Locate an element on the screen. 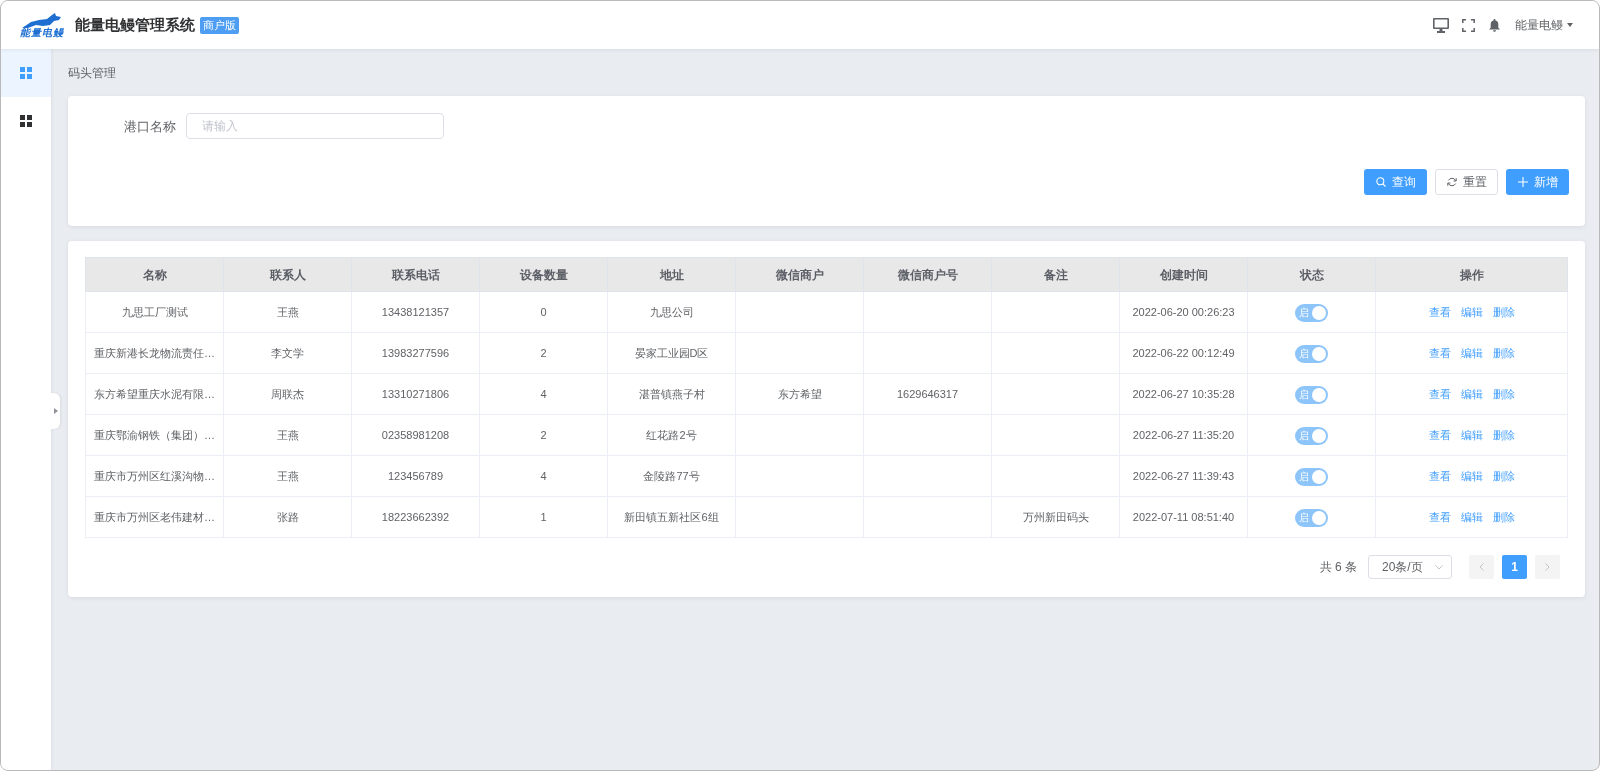 The image size is (1600, 771). table-cell: 1629646317 is located at coordinates (927, 394).